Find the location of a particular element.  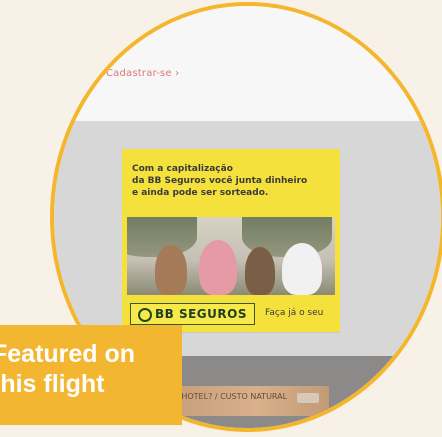

banner-line-2: this flight is located at coordinates (52, 384).